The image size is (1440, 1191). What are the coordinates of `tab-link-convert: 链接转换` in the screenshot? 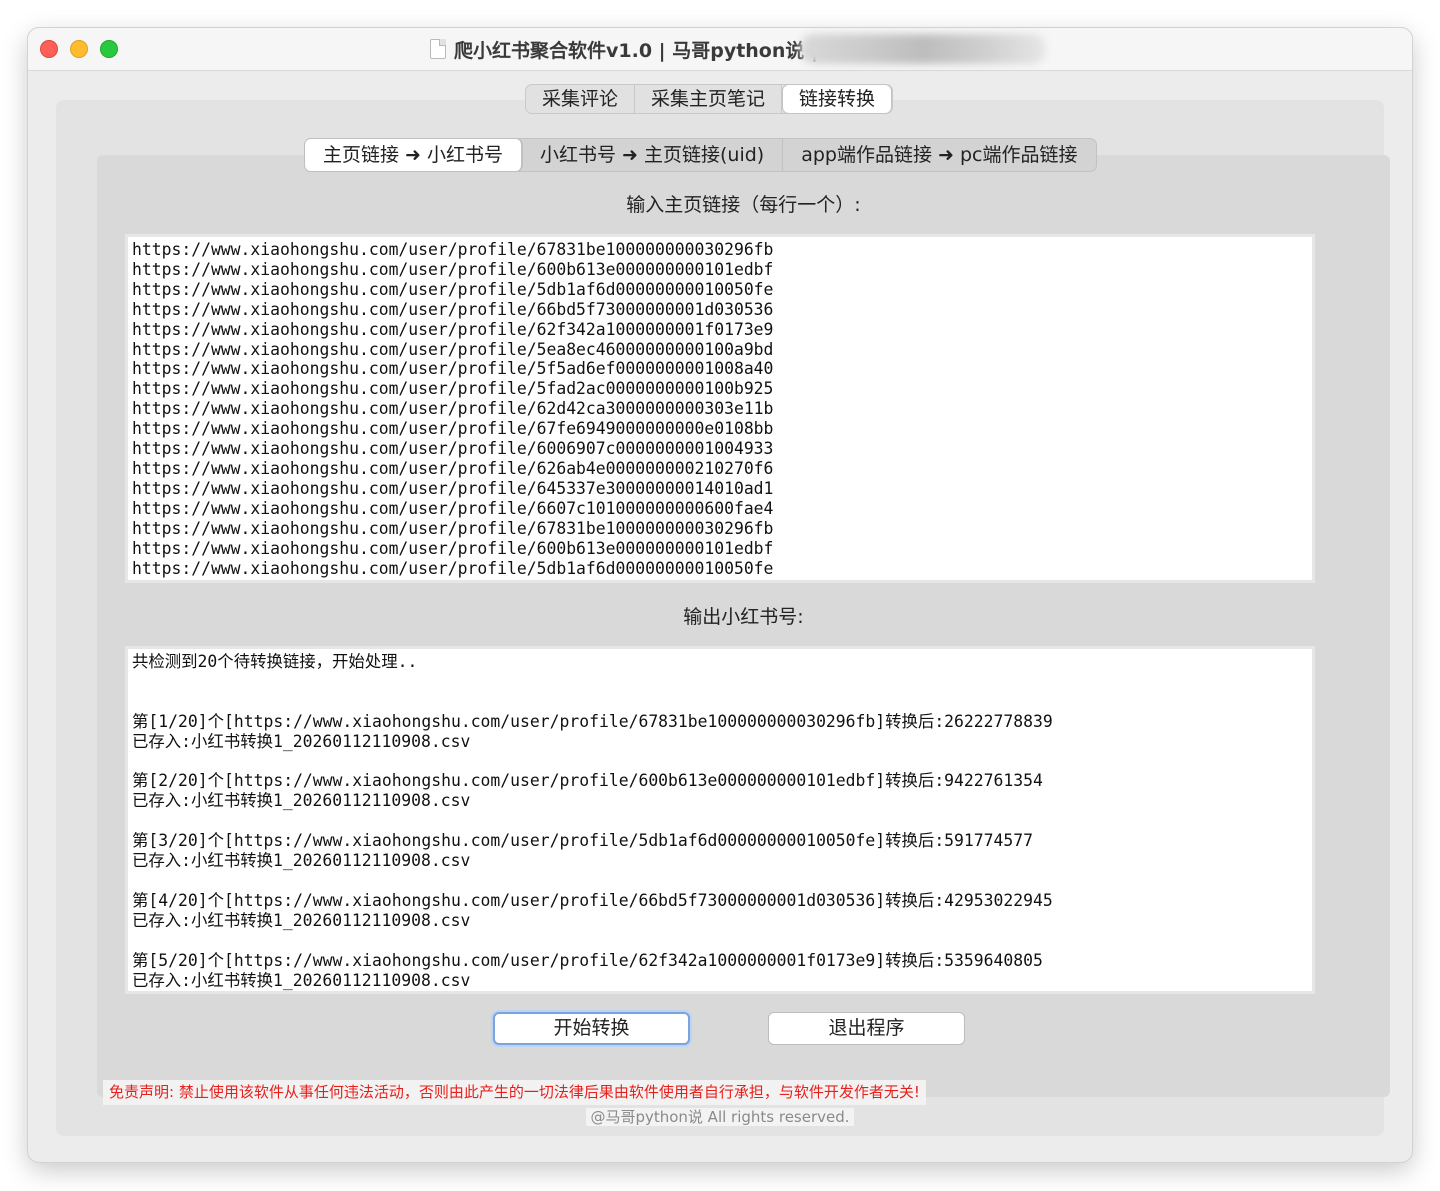 It's located at (837, 99).